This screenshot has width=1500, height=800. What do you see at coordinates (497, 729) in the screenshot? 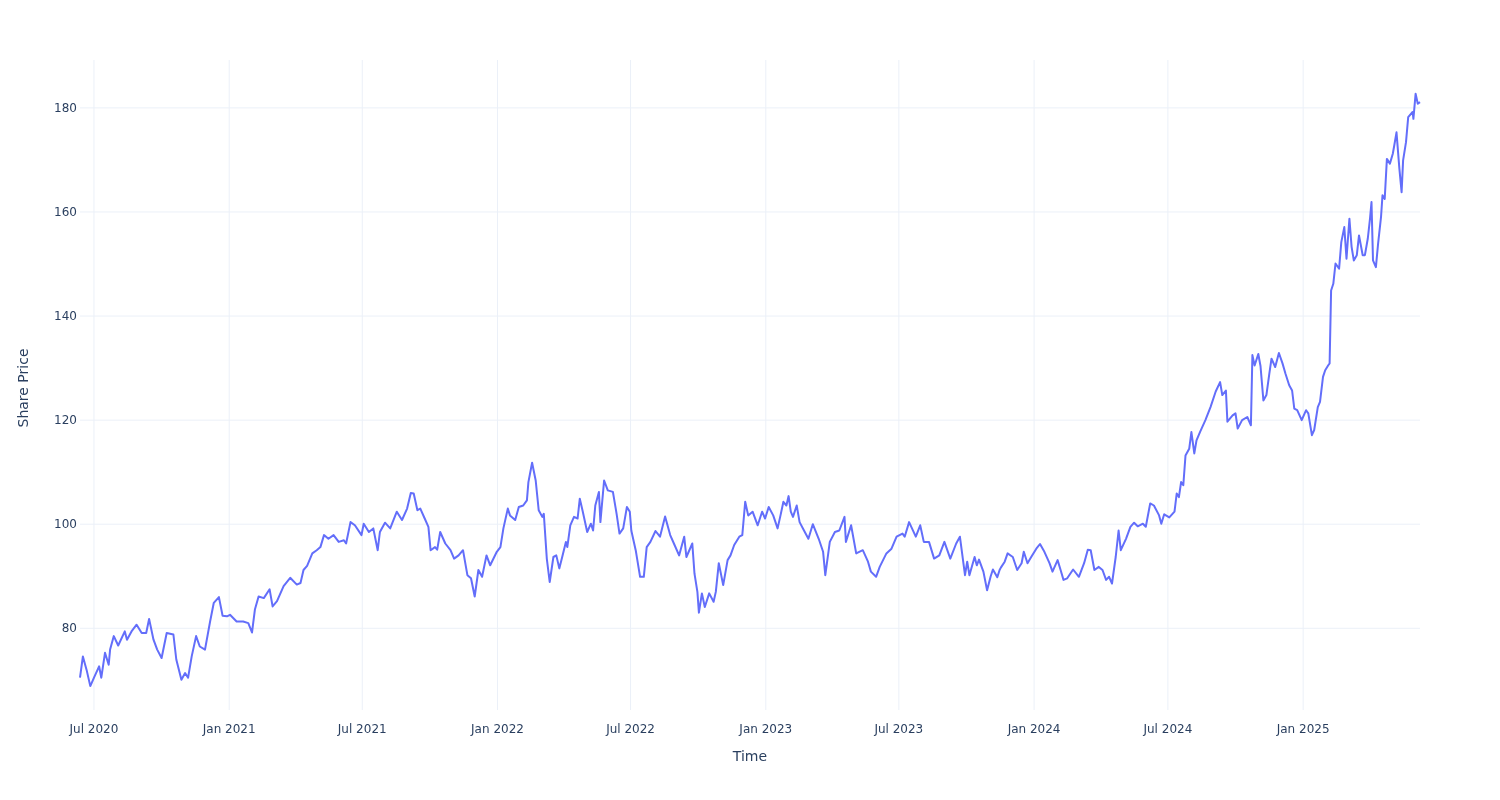
I see `x-tick-label: Jan 2022` at bounding box center [497, 729].